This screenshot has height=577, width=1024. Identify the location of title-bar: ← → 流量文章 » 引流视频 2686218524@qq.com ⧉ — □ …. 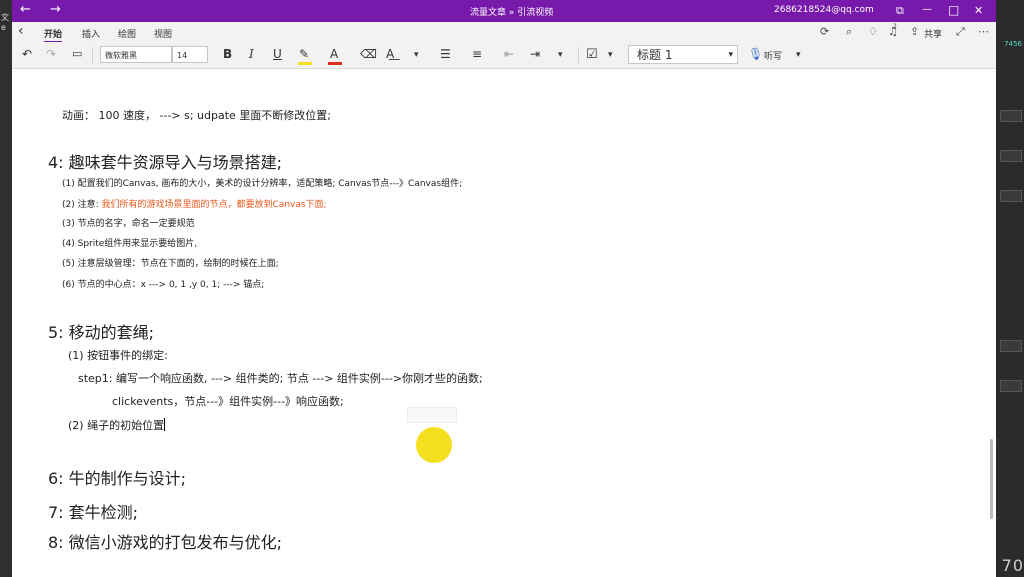
(504, 11).